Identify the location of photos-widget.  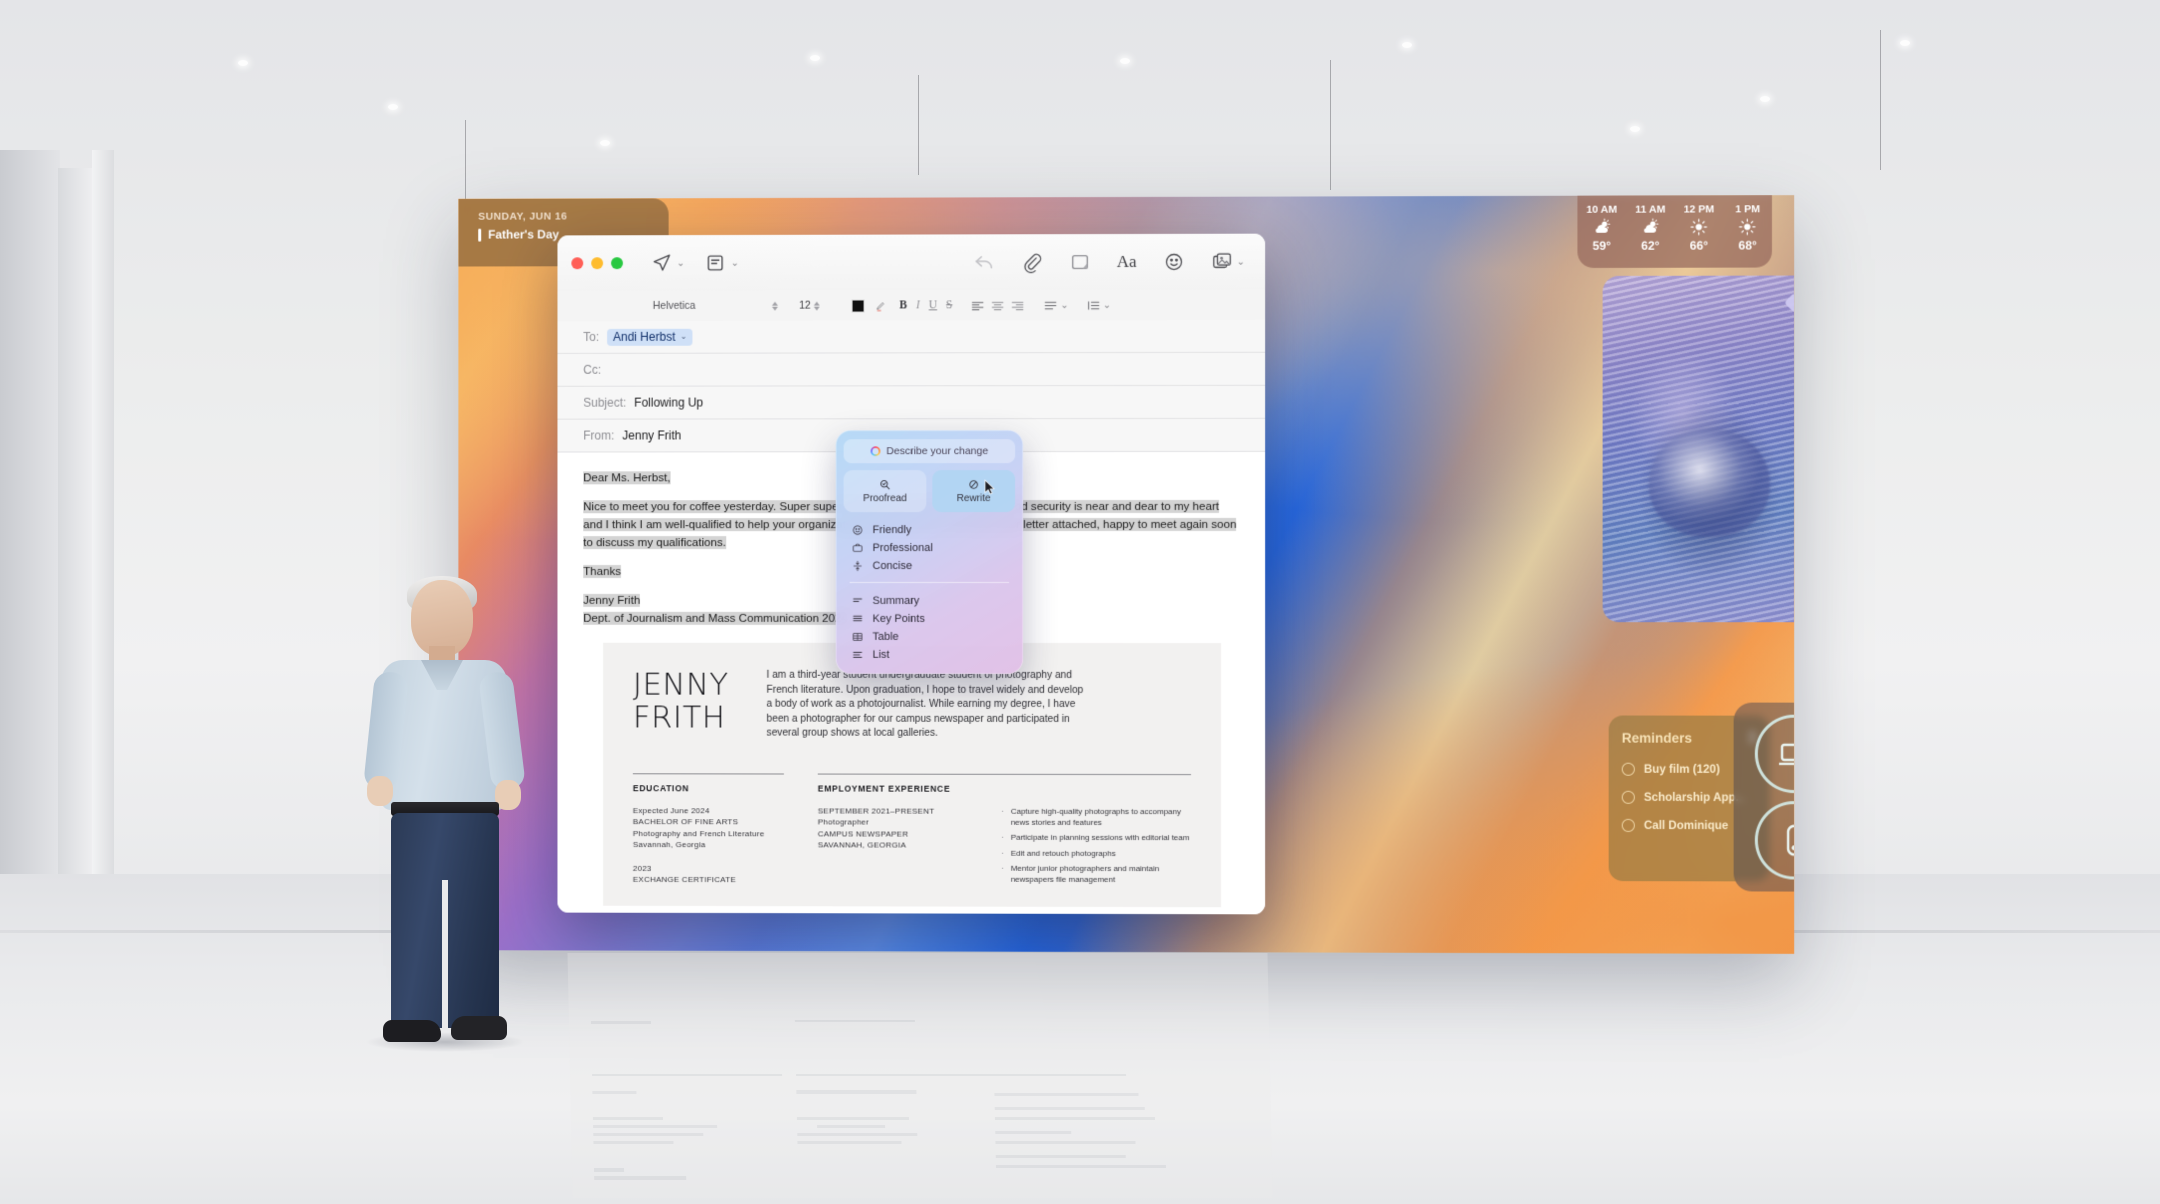
(1698, 449).